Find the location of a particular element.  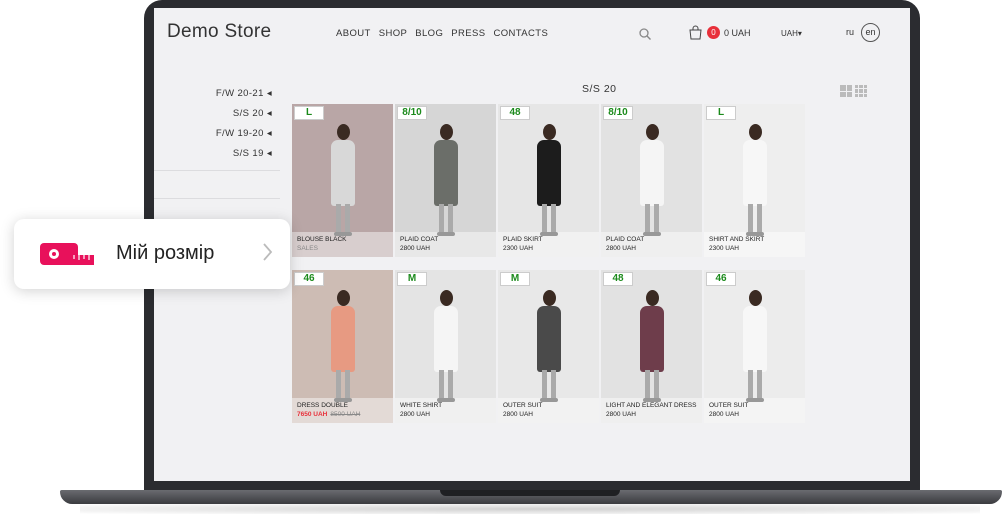

product-card: L SHIRT AND SKIRT 2300 UAH is located at coordinates (754, 180).